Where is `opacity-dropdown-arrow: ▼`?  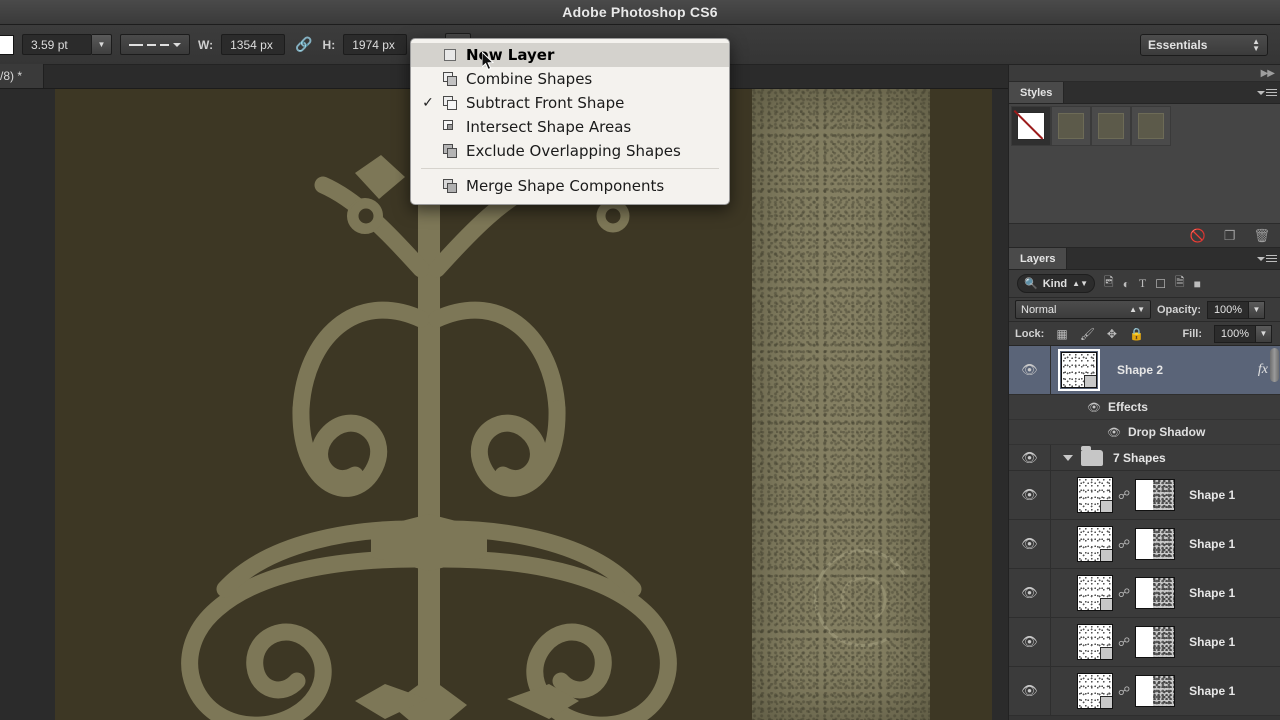 opacity-dropdown-arrow: ▼ is located at coordinates (1257, 309).